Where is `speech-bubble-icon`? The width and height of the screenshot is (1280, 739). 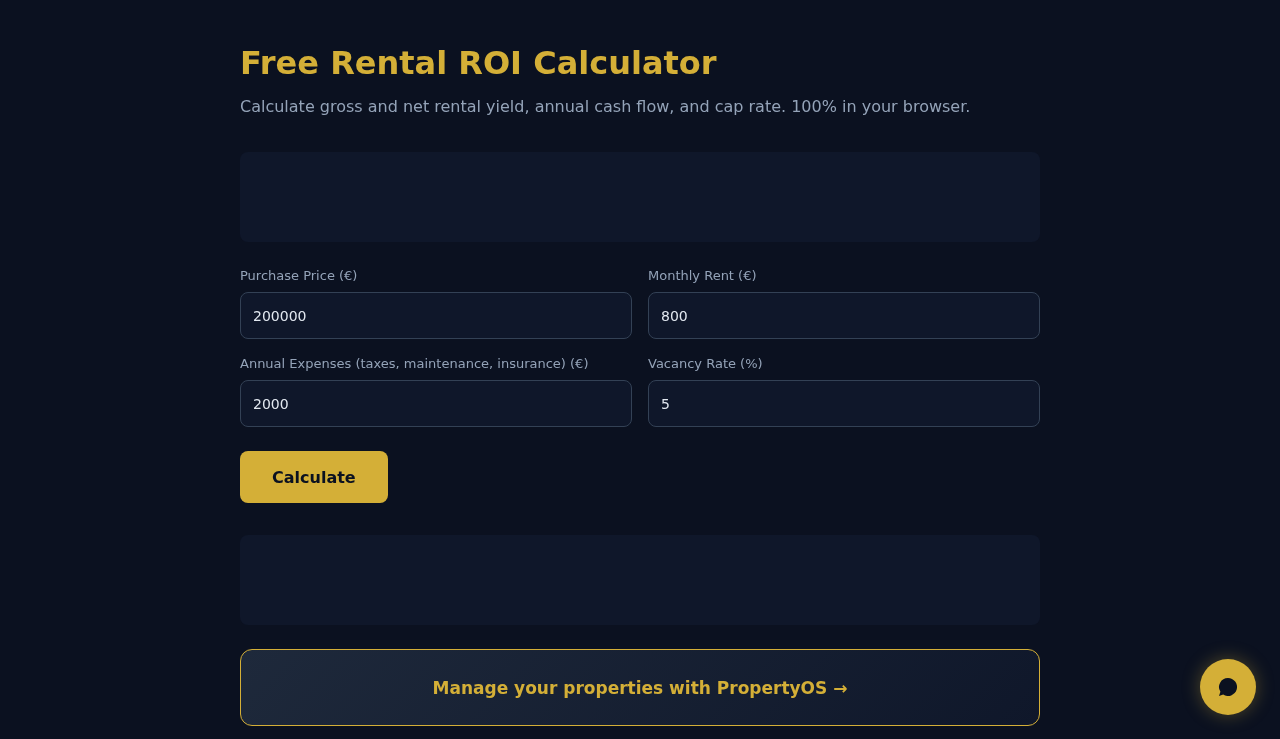
speech-bubble-icon is located at coordinates (1228, 687).